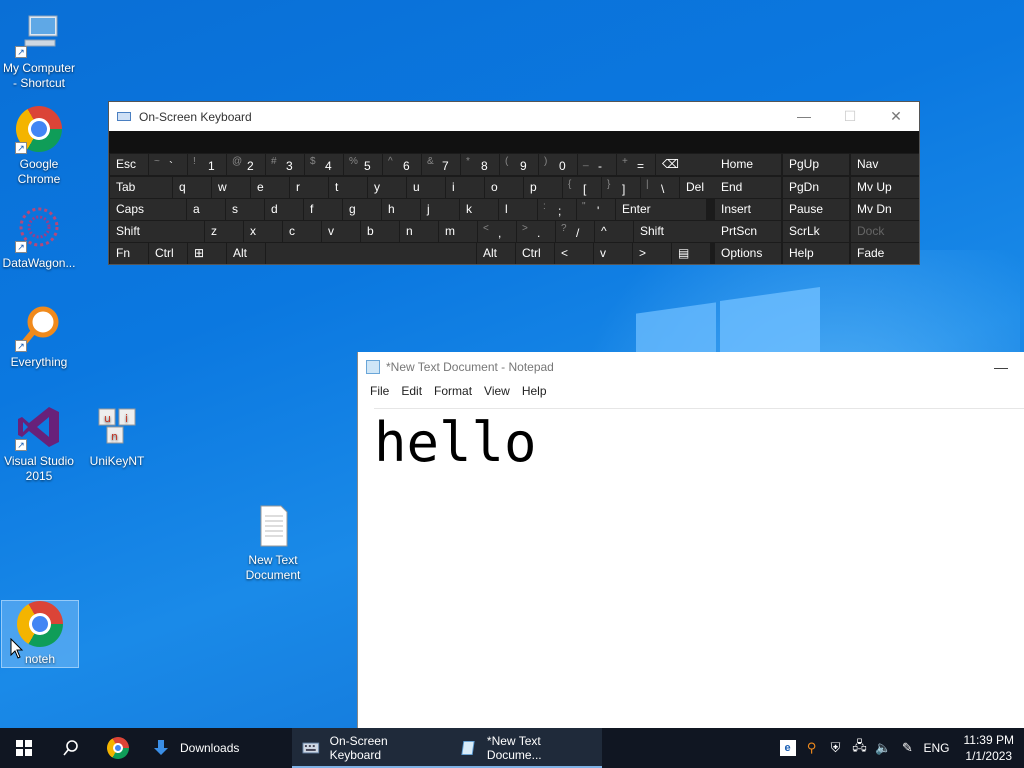 The image size is (1024, 768). What do you see at coordinates (402, 164) in the screenshot?
I see `osk-key: ^ 6` at bounding box center [402, 164].